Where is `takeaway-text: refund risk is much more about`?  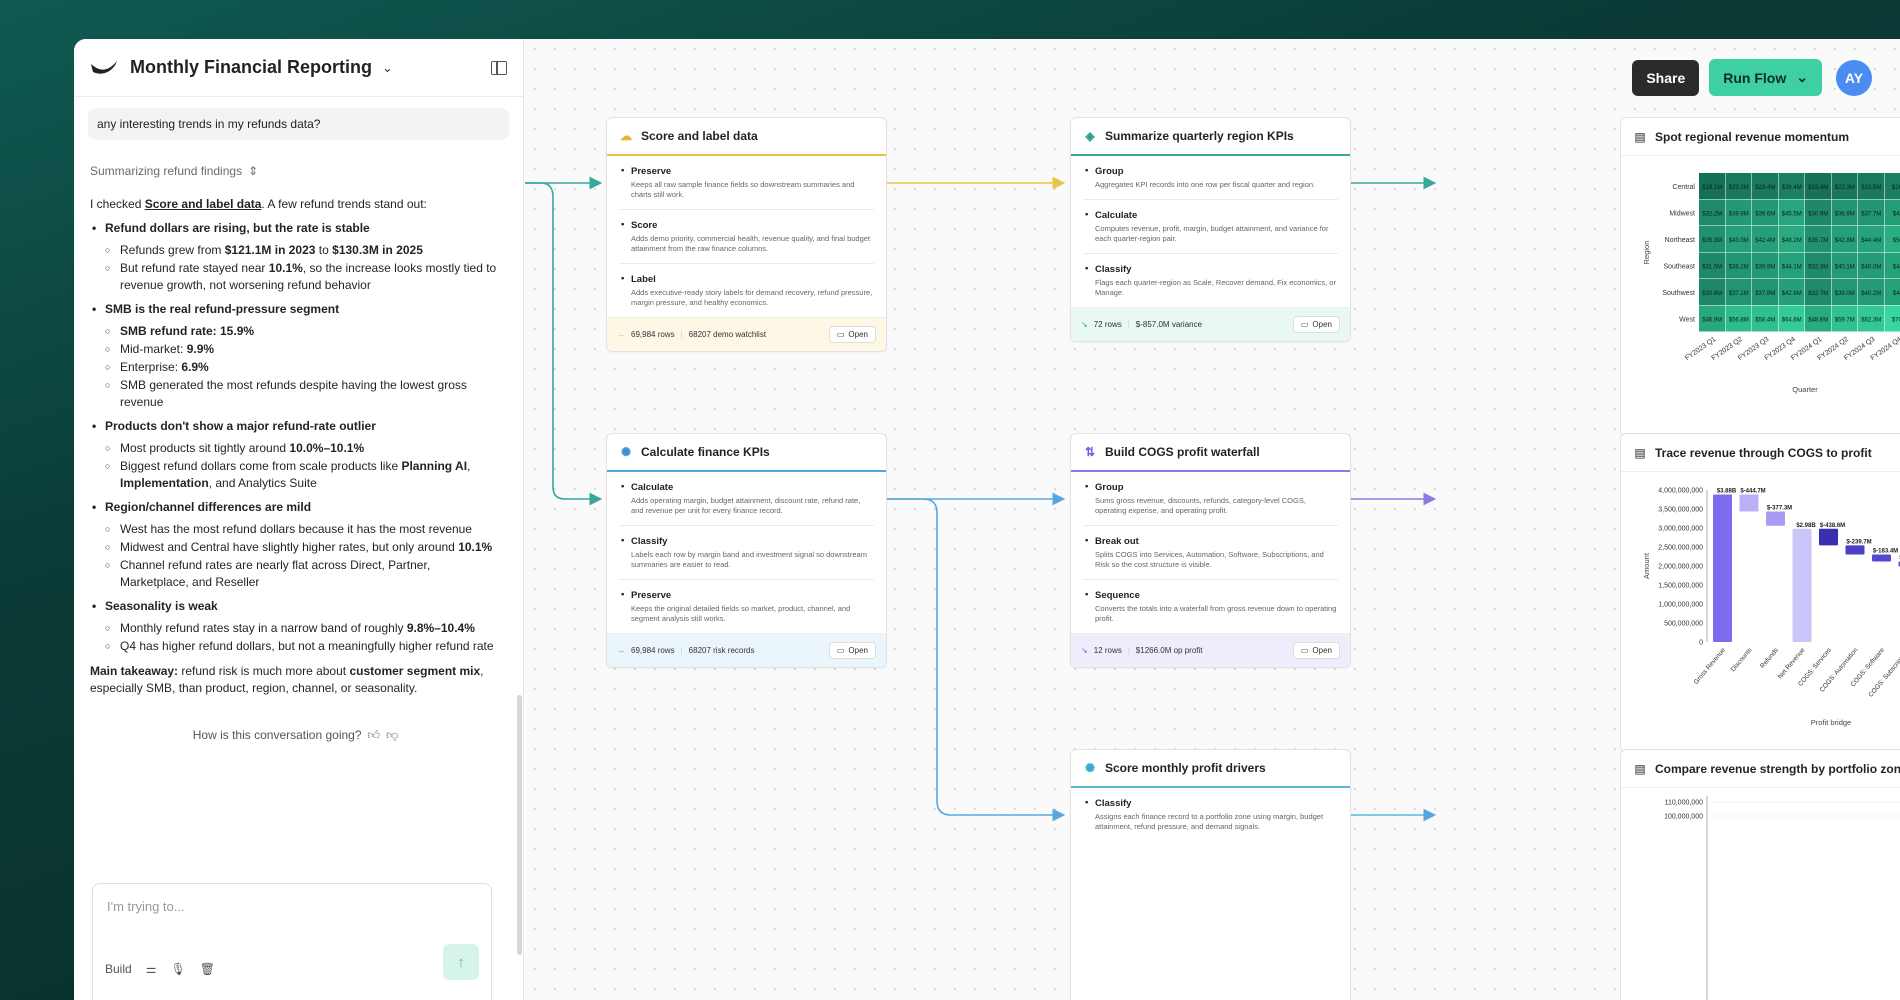
takeaway-text: refund risk is much more about is located at coordinates (264, 671).